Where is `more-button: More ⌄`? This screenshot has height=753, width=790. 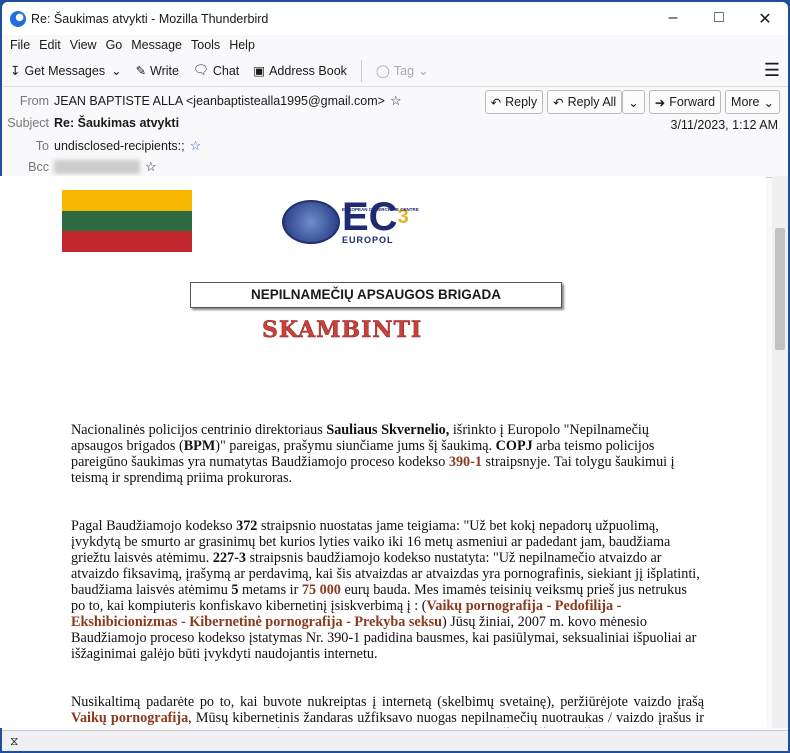 more-button: More ⌄ is located at coordinates (752, 102).